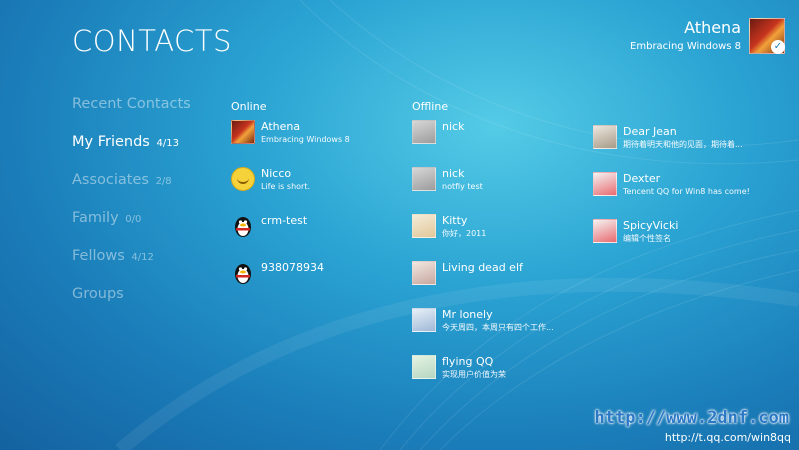 The width and height of the screenshot is (799, 450). I want to click on contact-name: SpicyVicki, so click(651, 225).